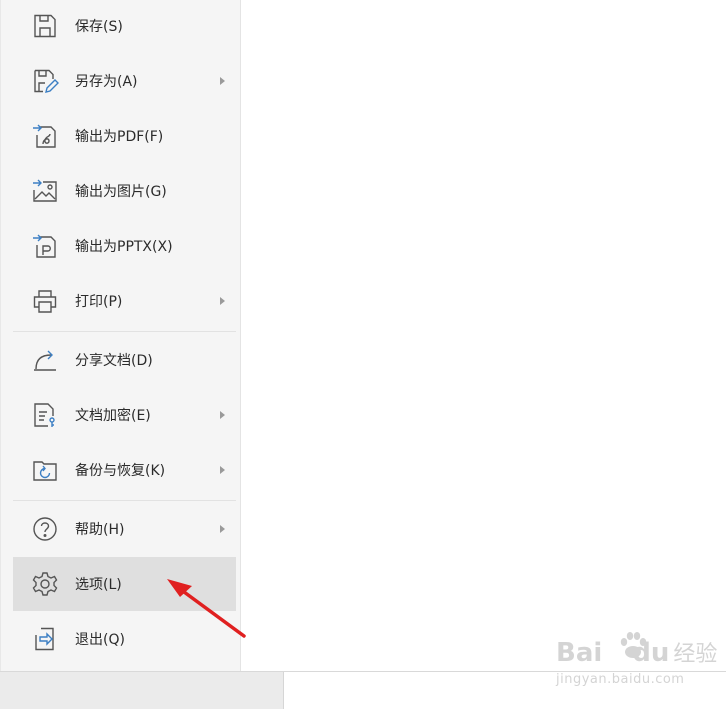 The width and height of the screenshot is (726, 709). I want to click on menu-item-label: 选项(L), so click(98, 585).